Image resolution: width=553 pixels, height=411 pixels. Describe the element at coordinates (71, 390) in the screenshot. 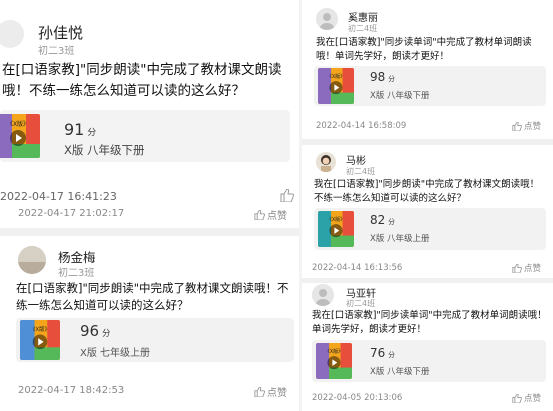

I see `post-timestamp: 2022-04-17 18:42:53` at that location.